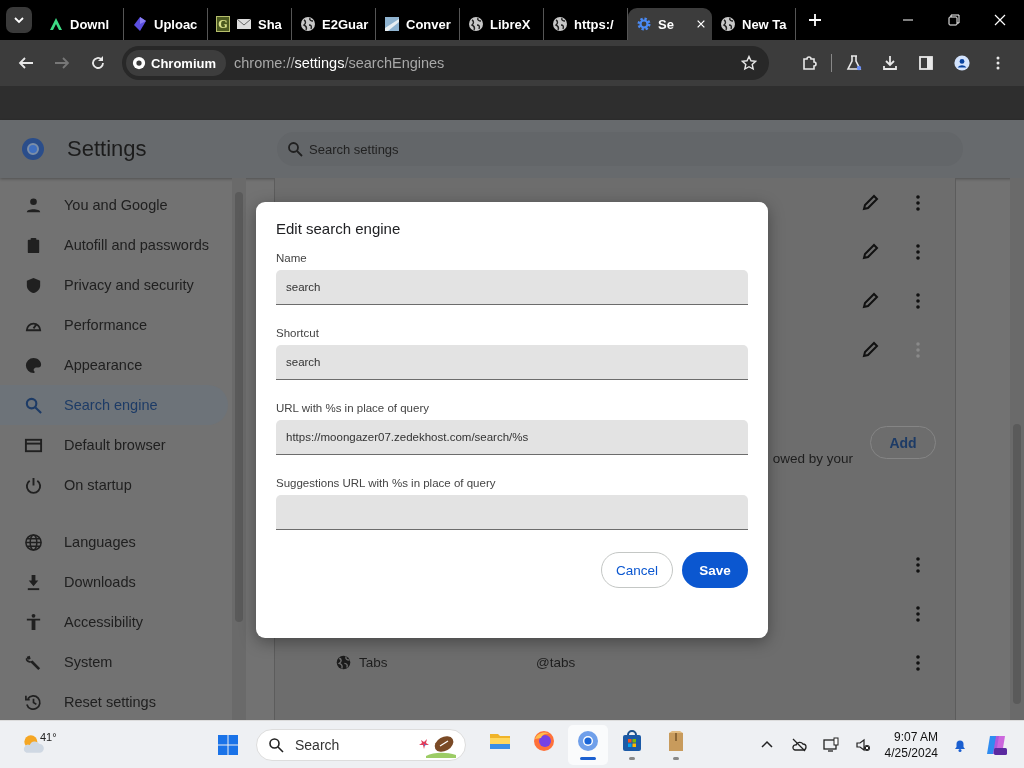 The height and width of the screenshot is (768, 1024). What do you see at coordinates (89, 24) in the screenshot?
I see `tab-title: Downl` at bounding box center [89, 24].